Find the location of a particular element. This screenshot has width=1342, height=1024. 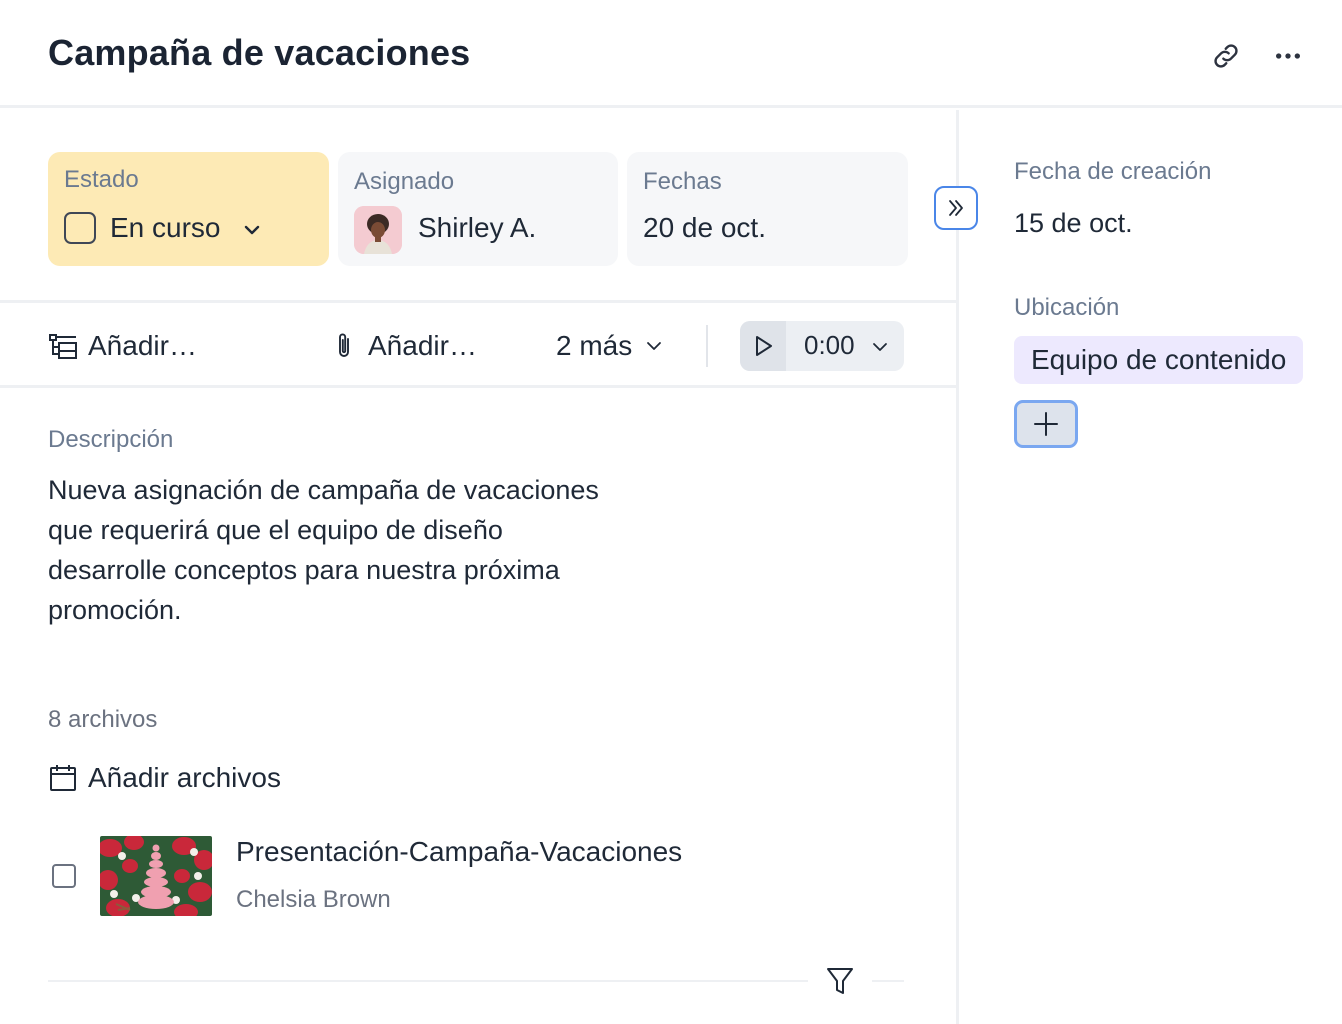

filter-icon is located at coordinates (840, 981).